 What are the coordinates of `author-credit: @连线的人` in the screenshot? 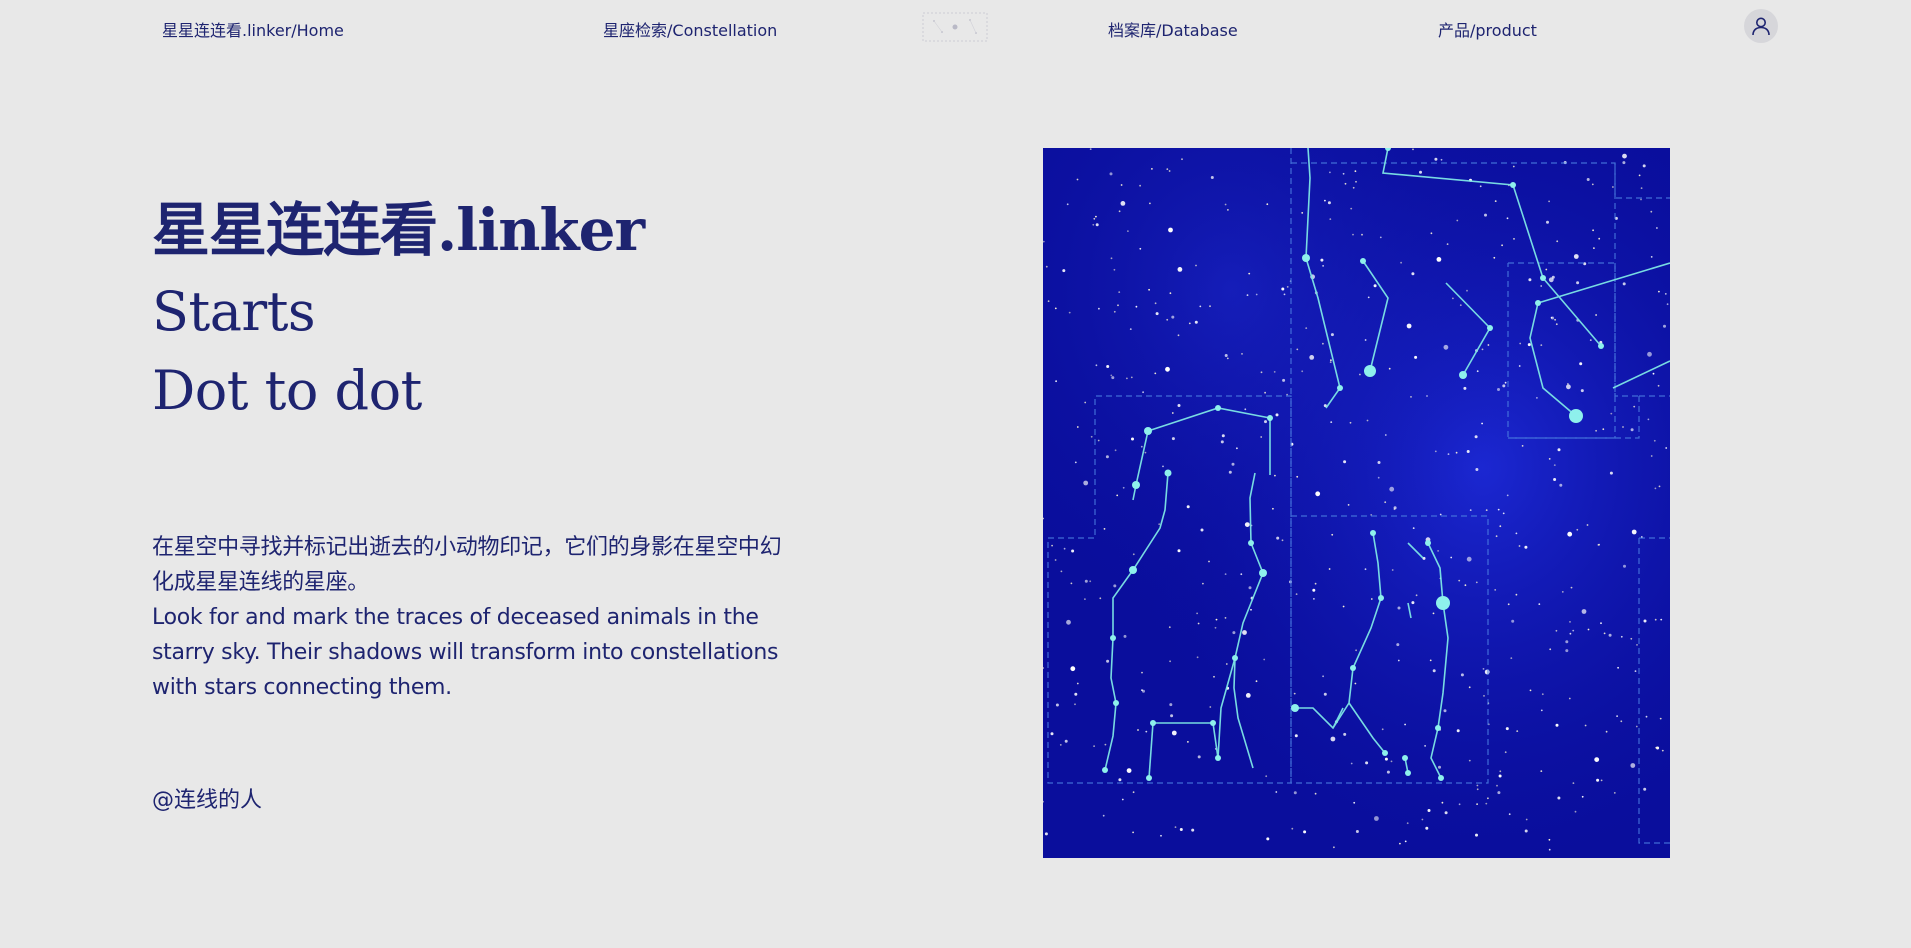 It's located at (207, 800).